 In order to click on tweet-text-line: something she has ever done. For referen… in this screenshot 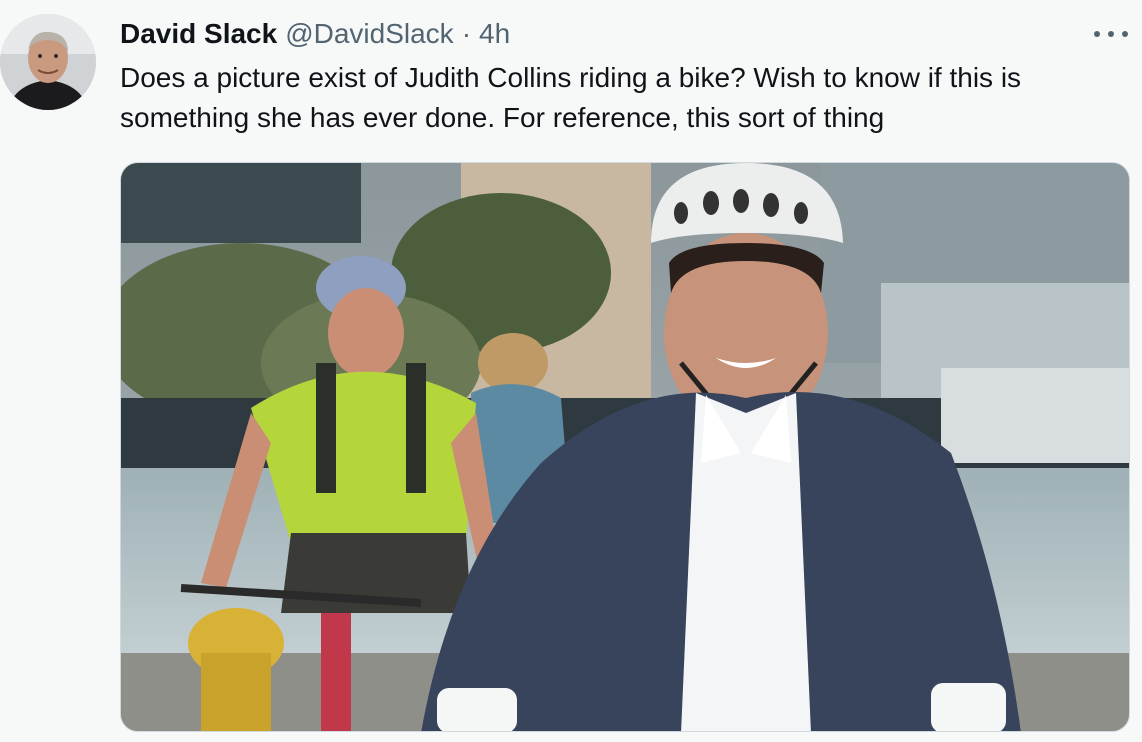, I will do `click(502, 117)`.